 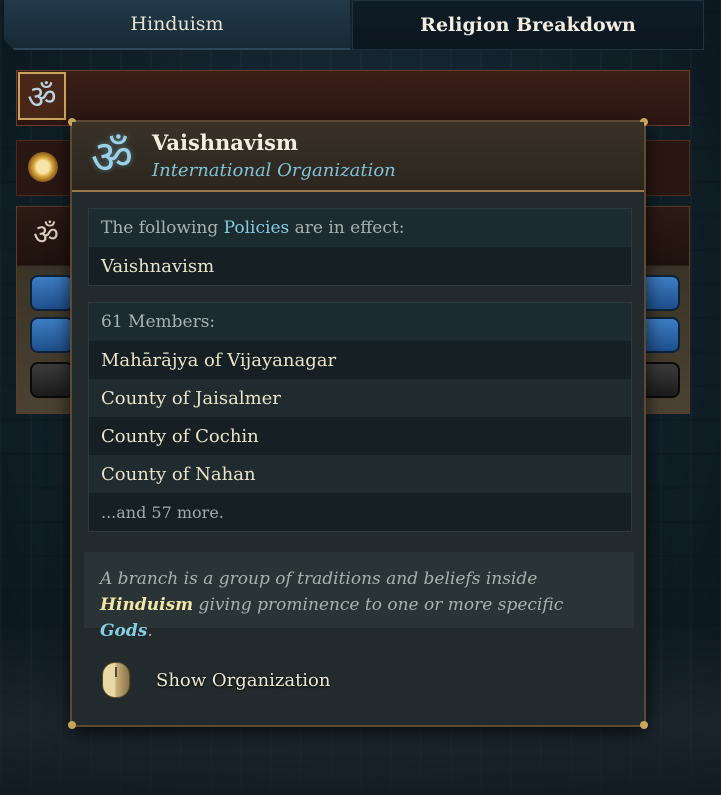 What do you see at coordinates (243, 680) in the screenshot?
I see `show-organization-label: Show Organization` at bounding box center [243, 680].